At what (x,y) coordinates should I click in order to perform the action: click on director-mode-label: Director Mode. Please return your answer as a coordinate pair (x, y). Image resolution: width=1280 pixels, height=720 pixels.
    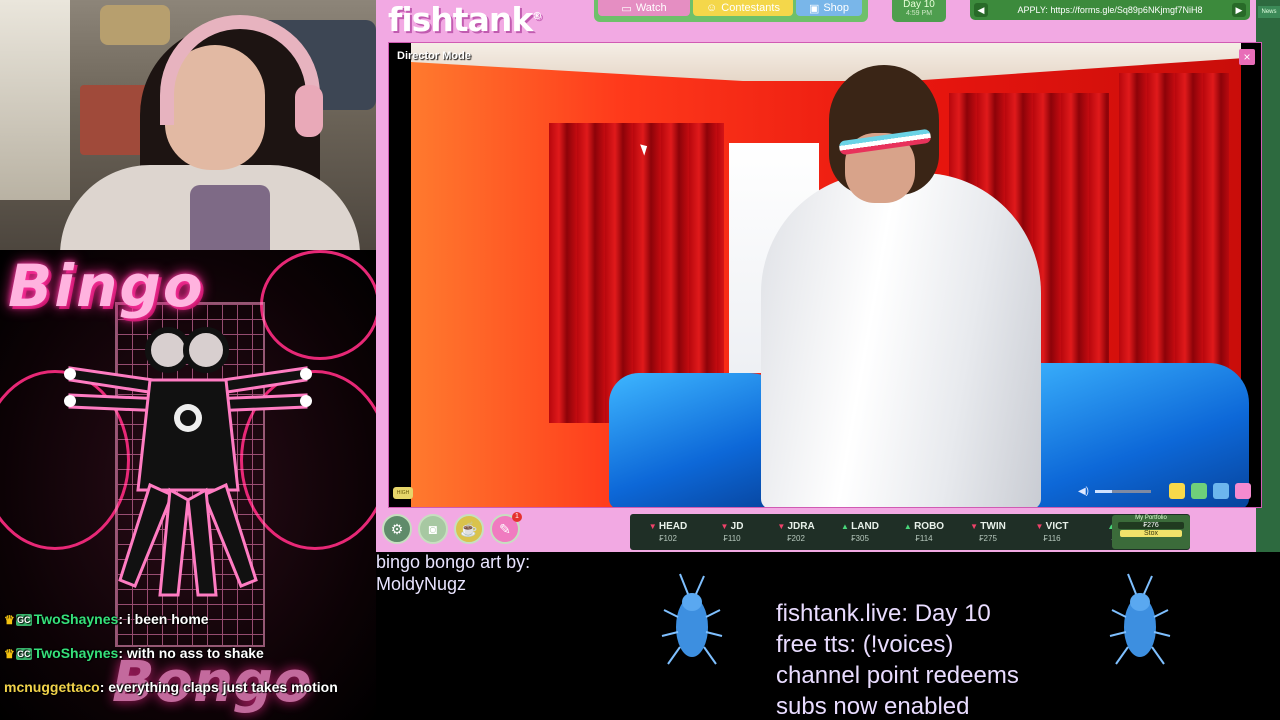
    Looking at the image, I should click on (434, 56).